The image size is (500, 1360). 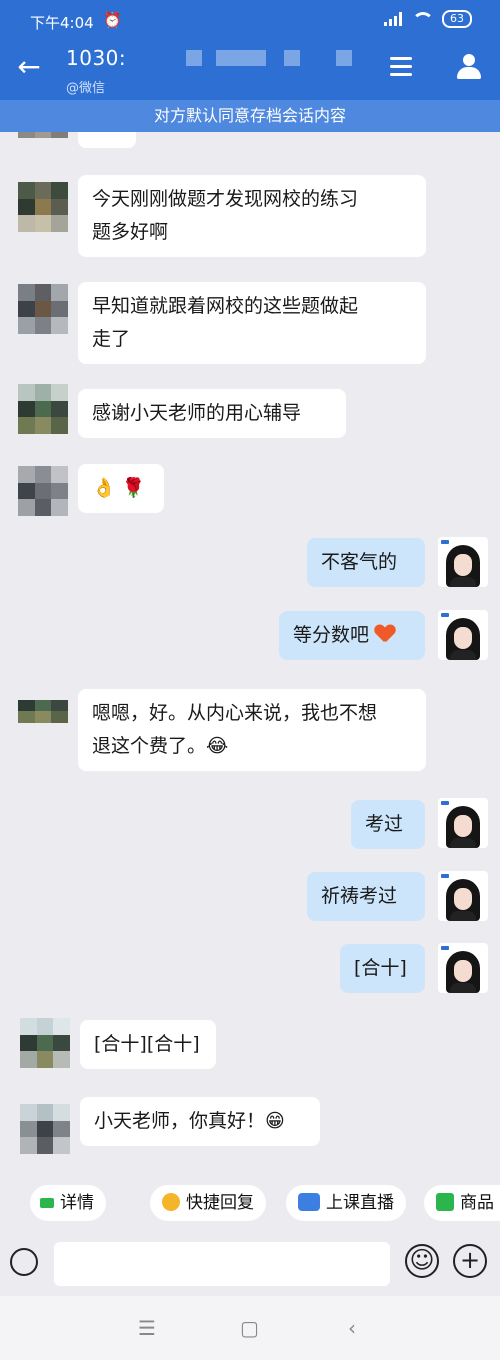 I want to click on message-text: [合十], so click(x=380, y=968).